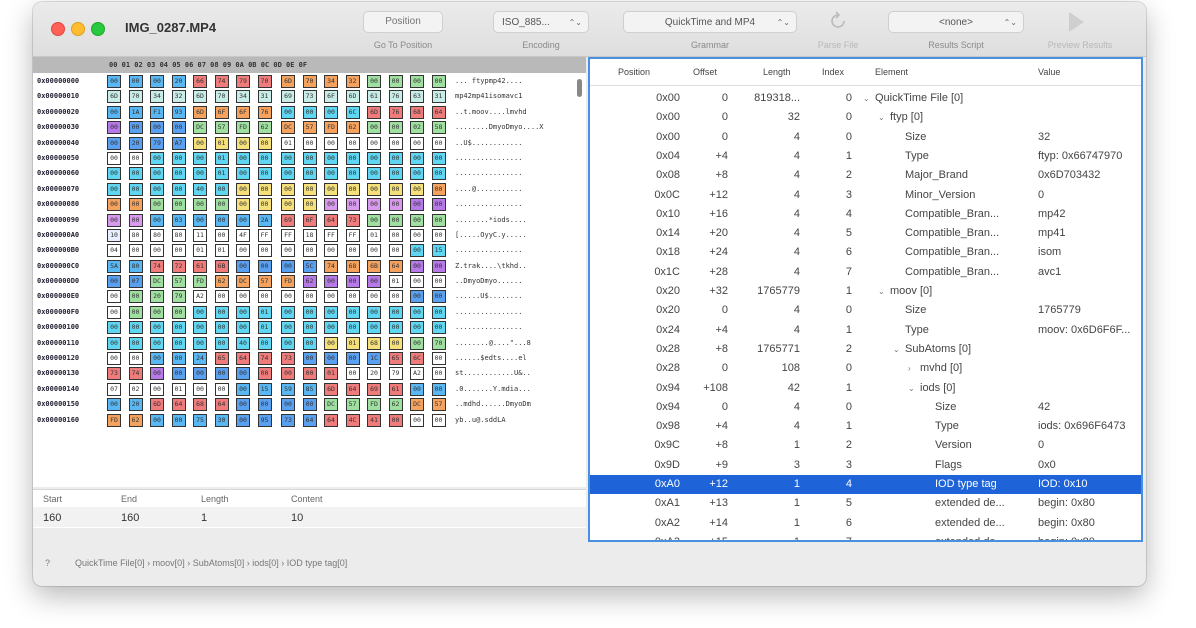 Image resolution: width=1196 pixels, height=628 pixels. What do you see at coordinates (309, 517) in the screenshot?
I see `selection-values-row` at bounding box center [309, 517].